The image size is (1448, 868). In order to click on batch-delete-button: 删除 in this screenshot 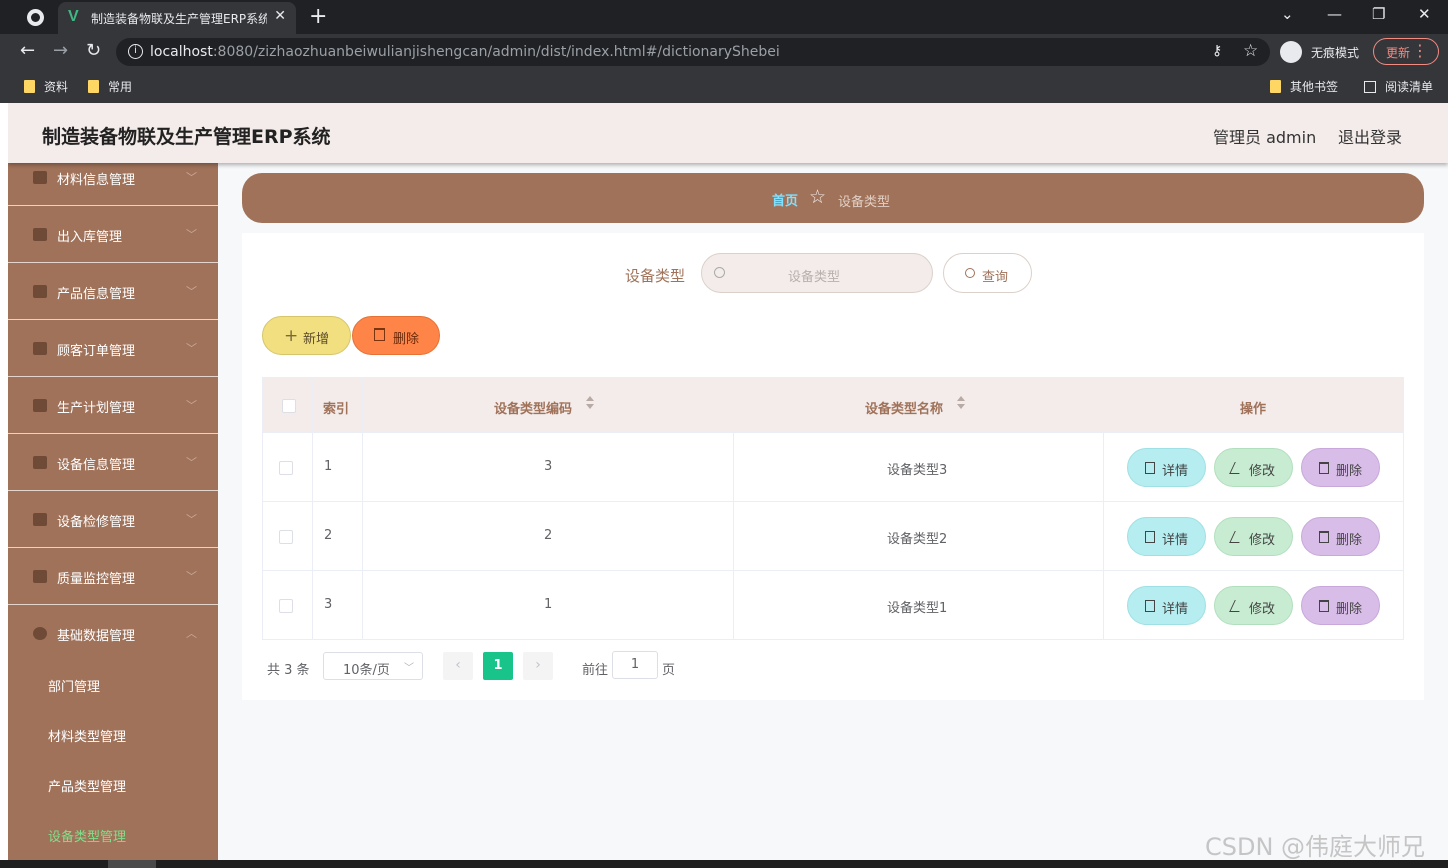, I will do `click(396, 335)`.